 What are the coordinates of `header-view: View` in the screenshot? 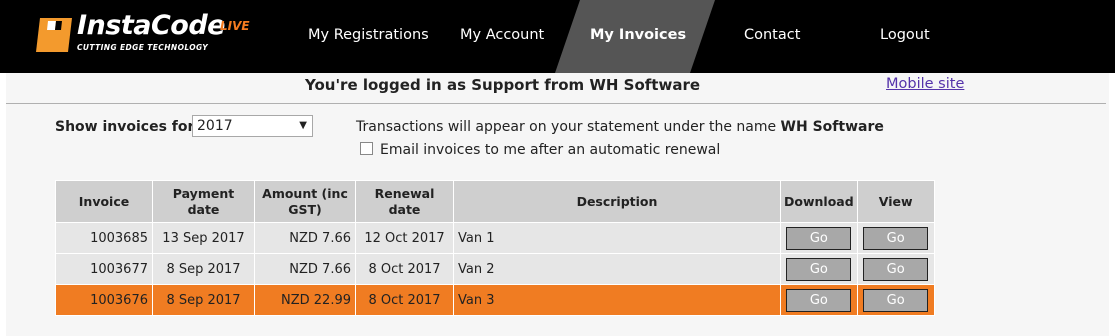 It's located at (895, 201).